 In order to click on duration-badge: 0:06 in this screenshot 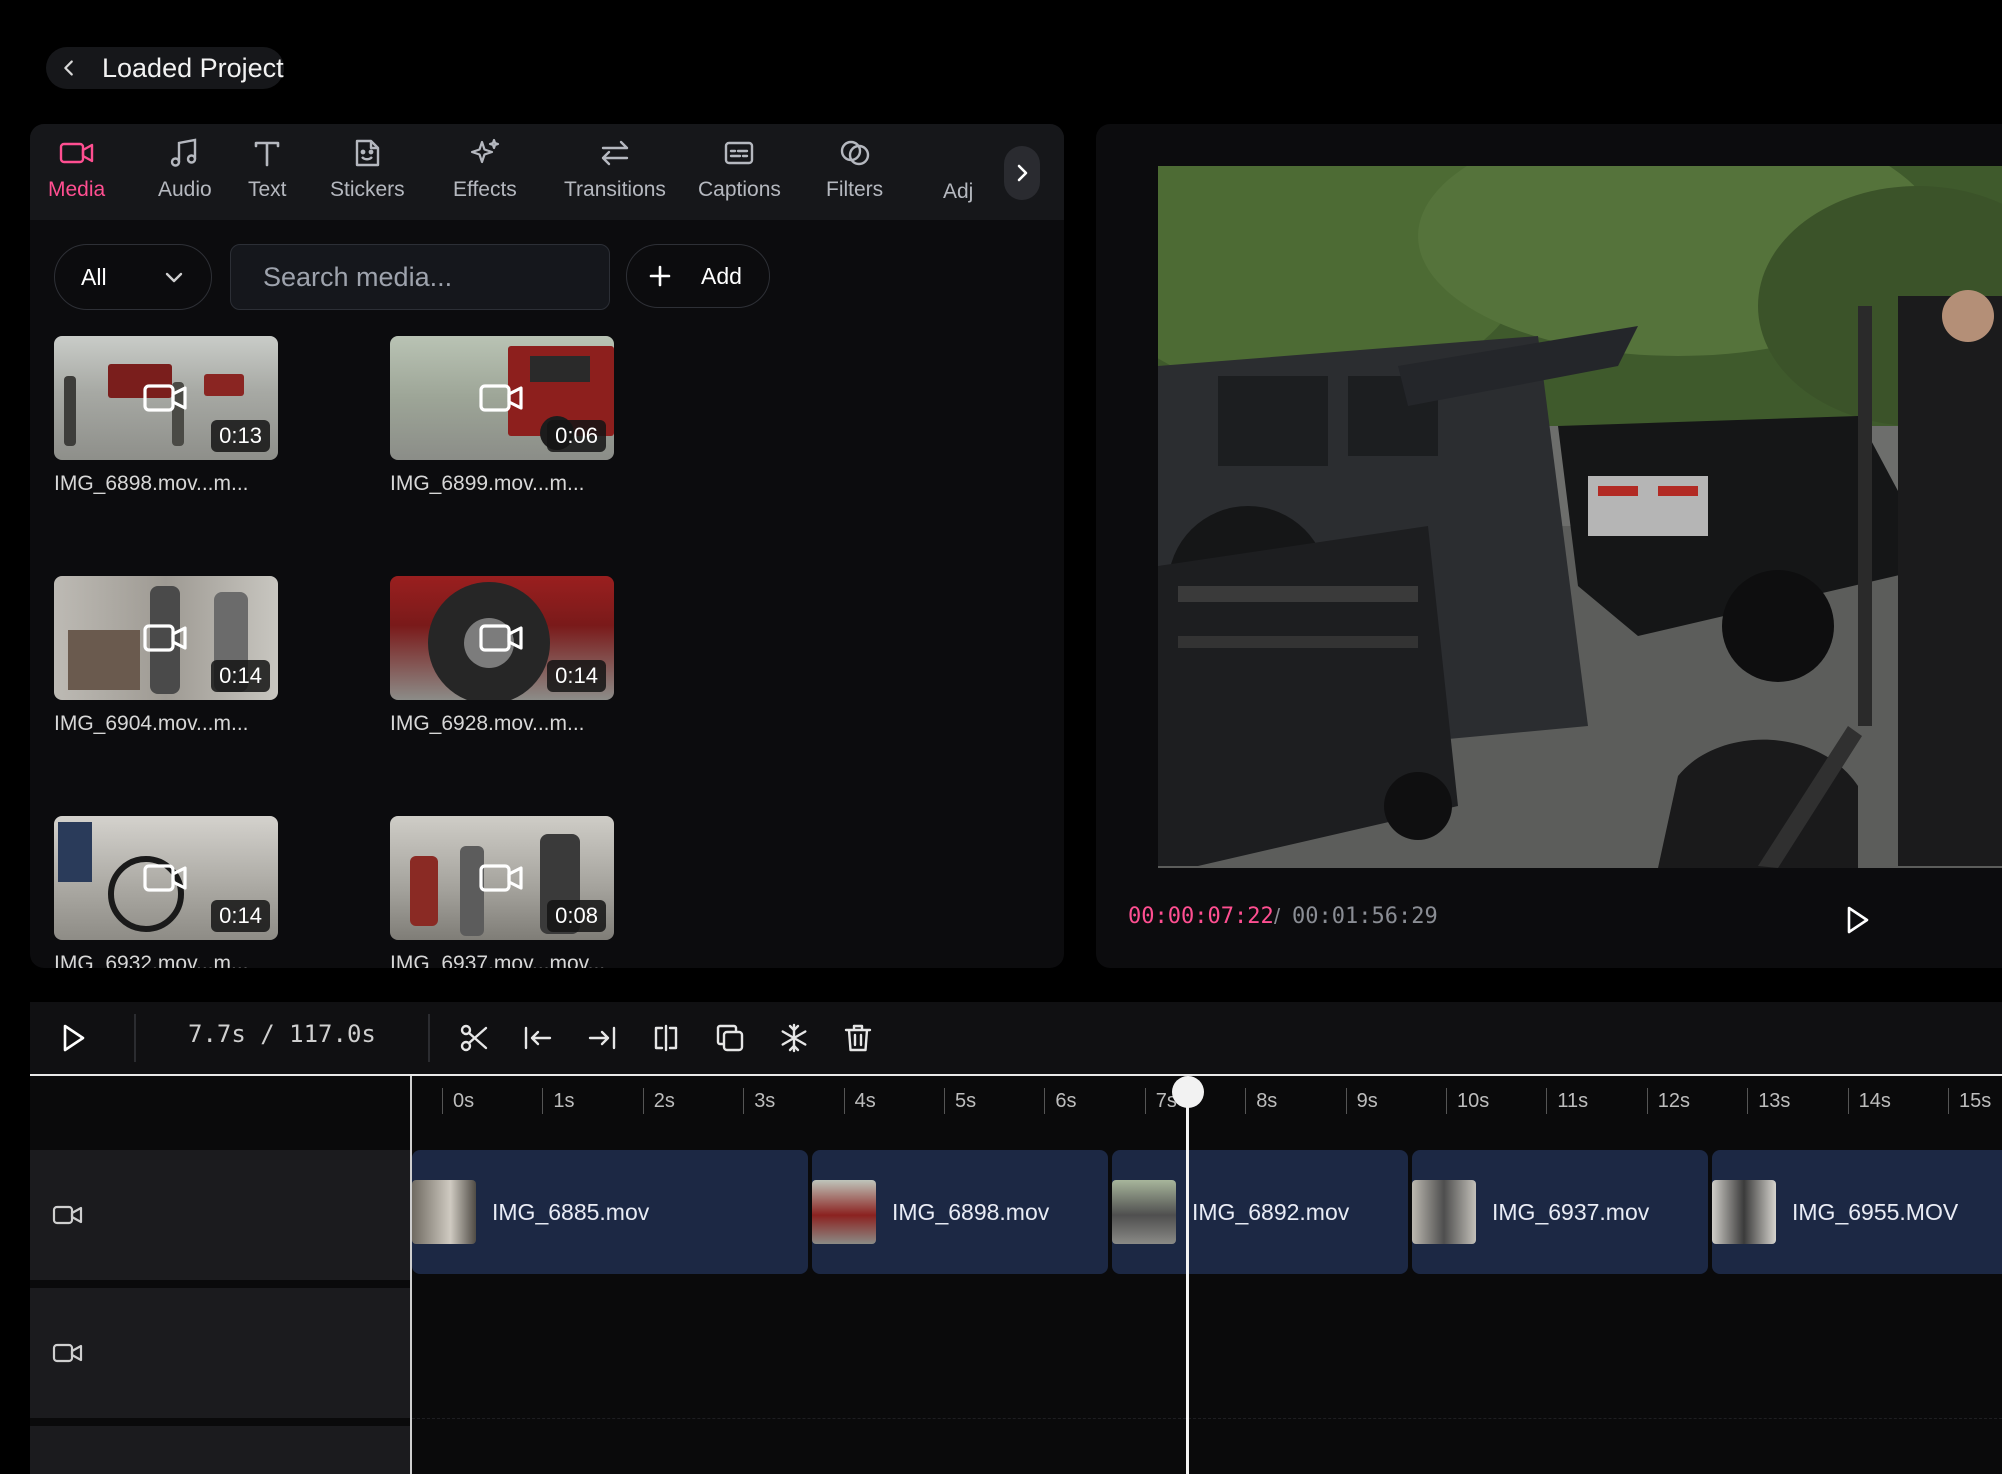, I will do `click(576, 436)`.